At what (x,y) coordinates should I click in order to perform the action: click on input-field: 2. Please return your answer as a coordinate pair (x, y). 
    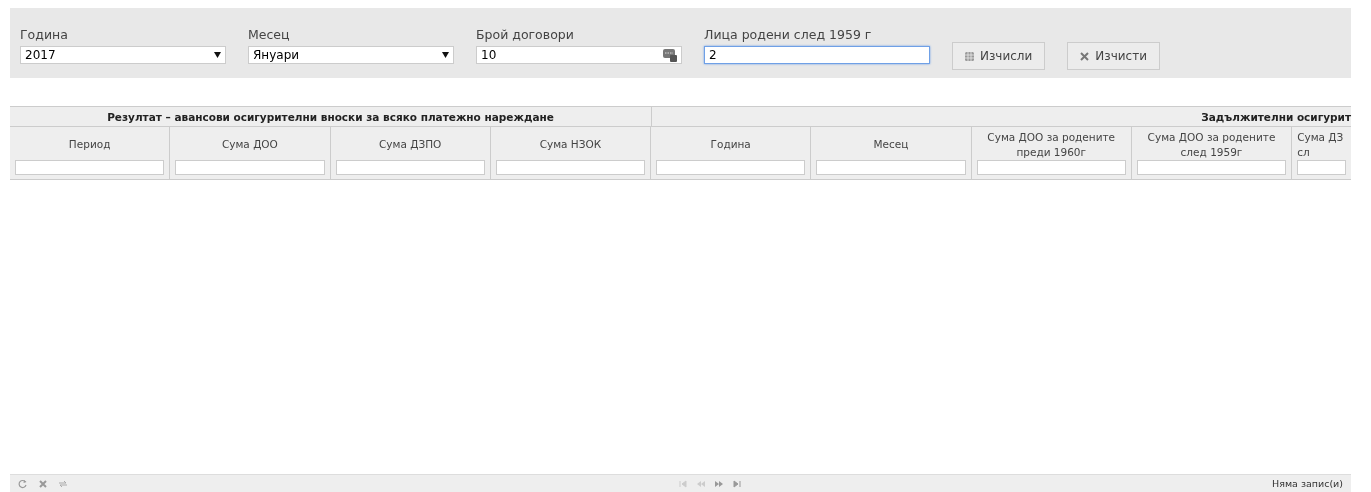
    Looking at the image, I should click on (817, 55).